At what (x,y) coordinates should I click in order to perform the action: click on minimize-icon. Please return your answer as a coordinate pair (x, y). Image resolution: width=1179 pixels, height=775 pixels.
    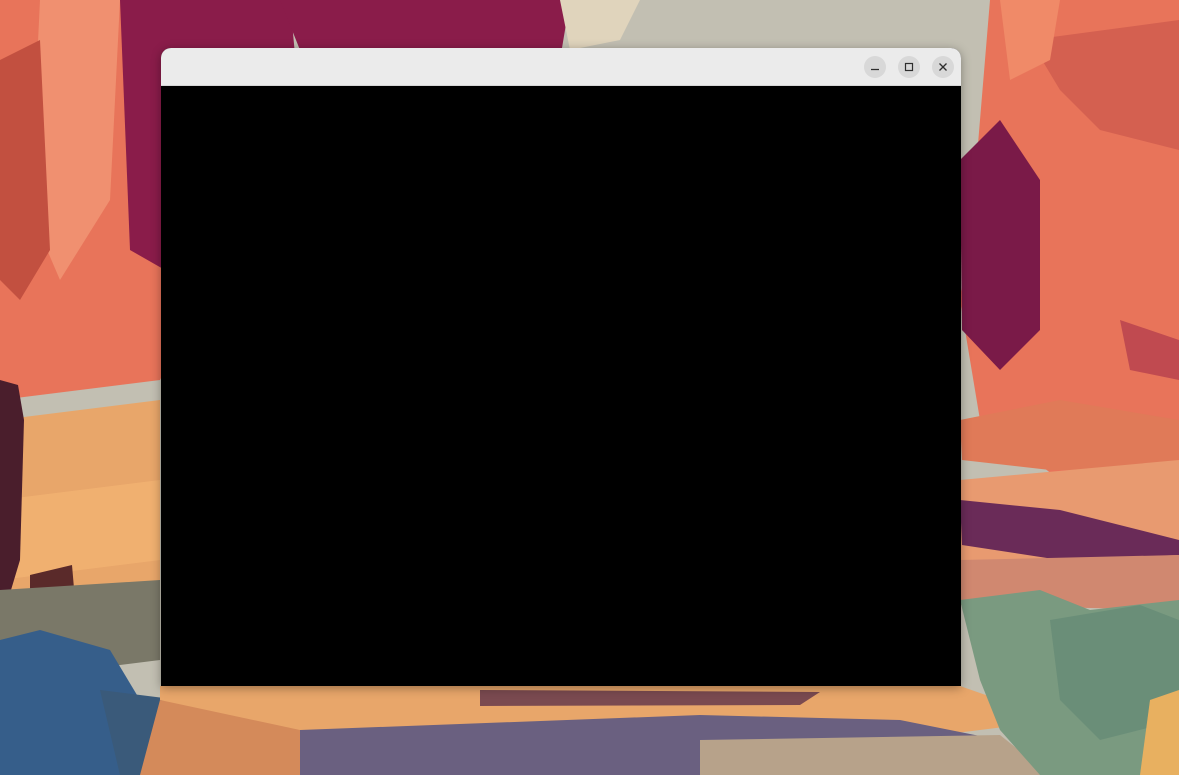
    Looking at the image, I should click on (875, 67).